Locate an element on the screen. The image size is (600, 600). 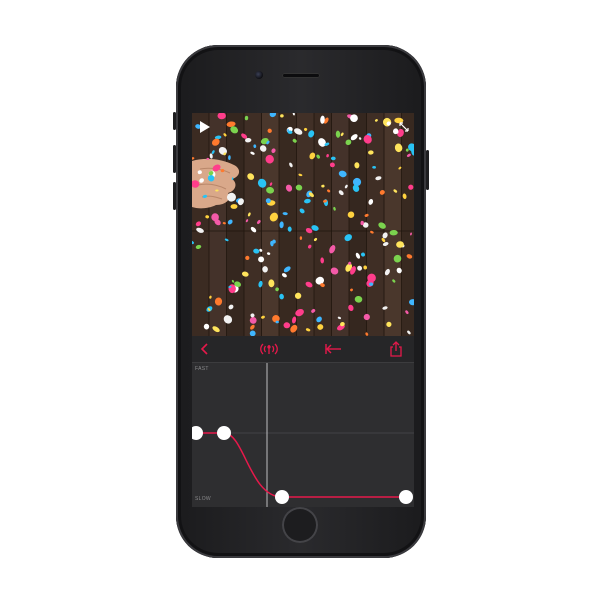
speed-graph: FAST SLOW is located at coordinates (303, 435).